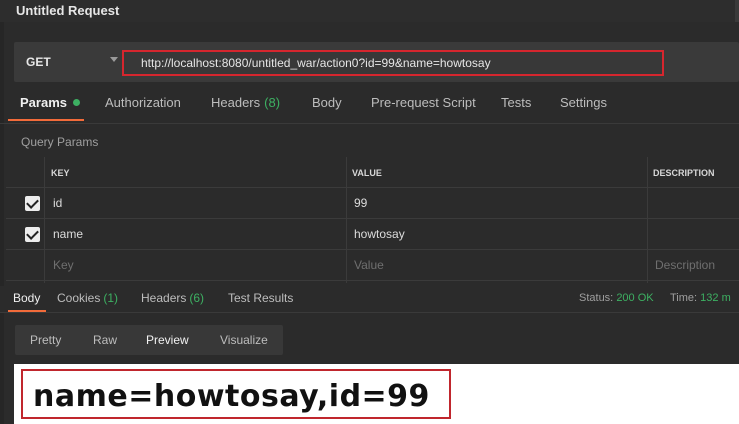  I want to click on table-header-row: KEY VALUE DESCRIPTION, so click(372, 172).